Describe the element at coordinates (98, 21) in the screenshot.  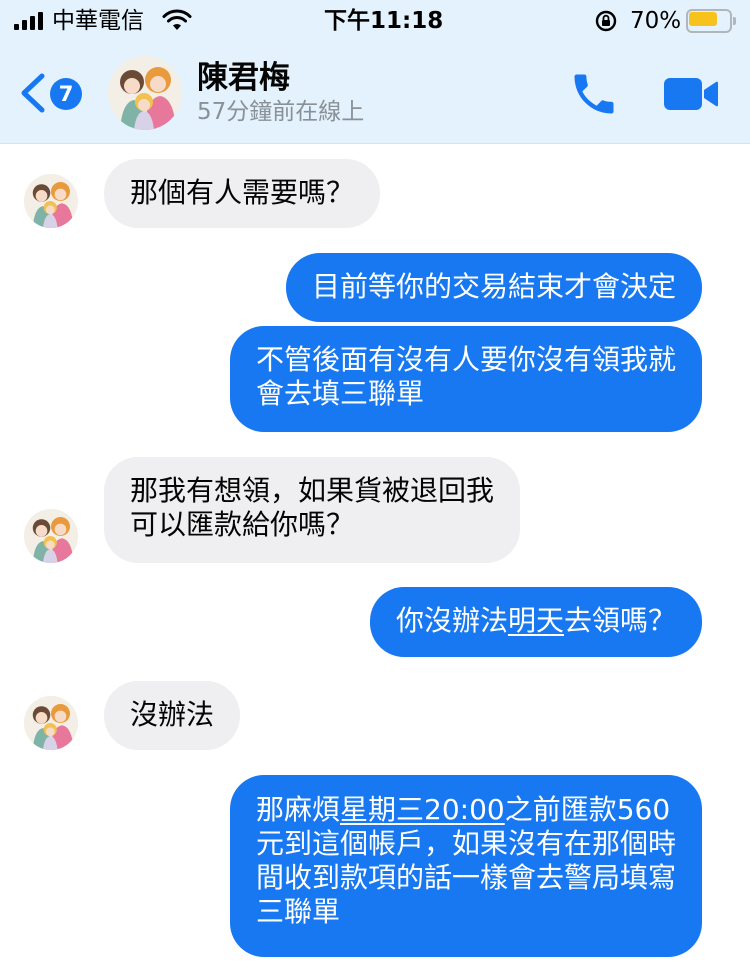
I see `carrier-name: 中華電信` at that location.